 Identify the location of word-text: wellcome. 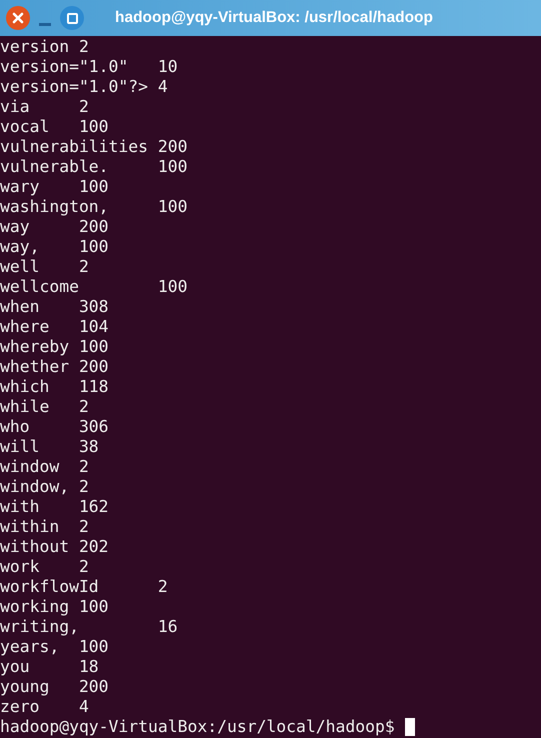
(40, 287).